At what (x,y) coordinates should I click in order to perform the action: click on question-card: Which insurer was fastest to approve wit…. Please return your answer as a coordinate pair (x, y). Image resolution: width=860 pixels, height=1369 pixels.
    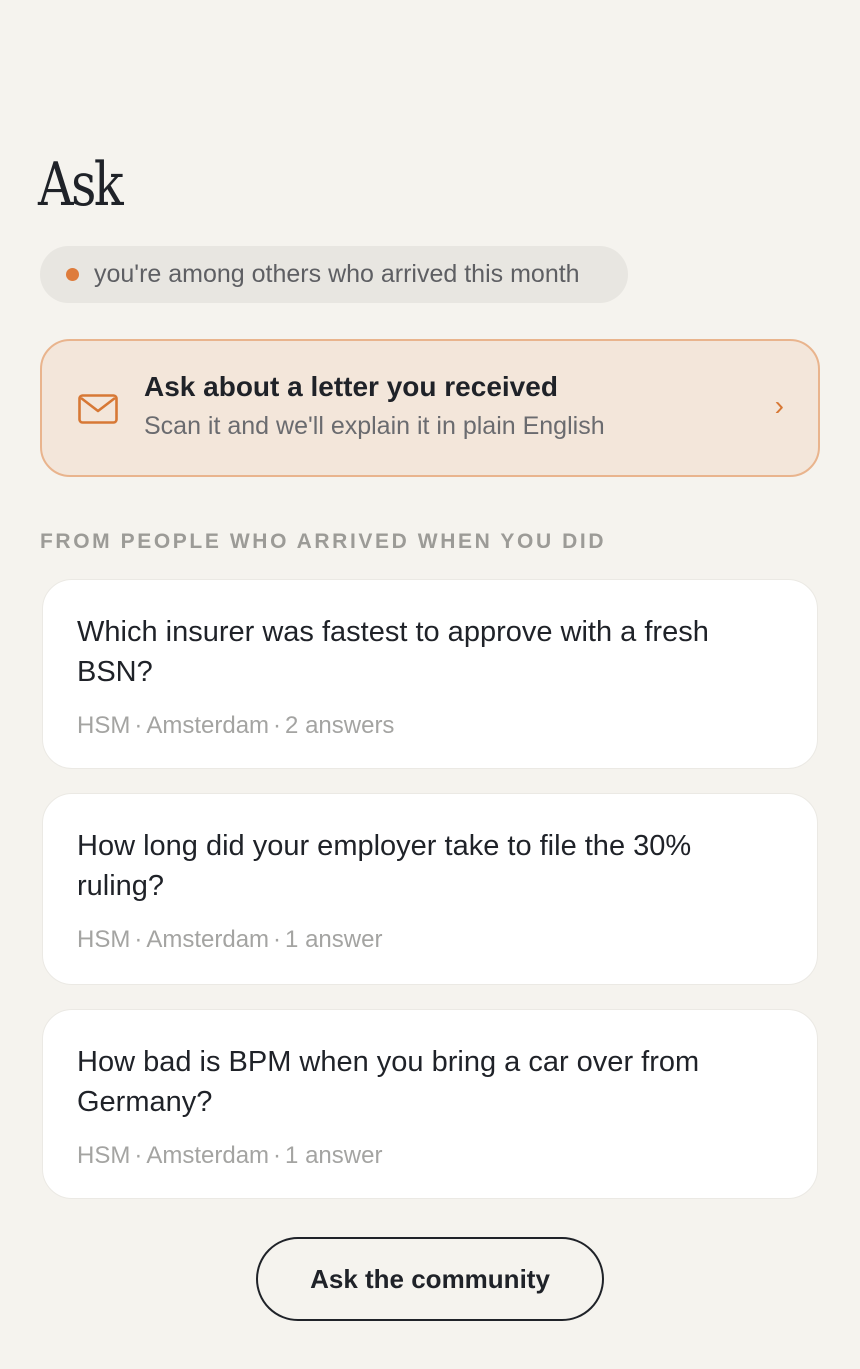
    Looking at the image, I should click on (430, 674).